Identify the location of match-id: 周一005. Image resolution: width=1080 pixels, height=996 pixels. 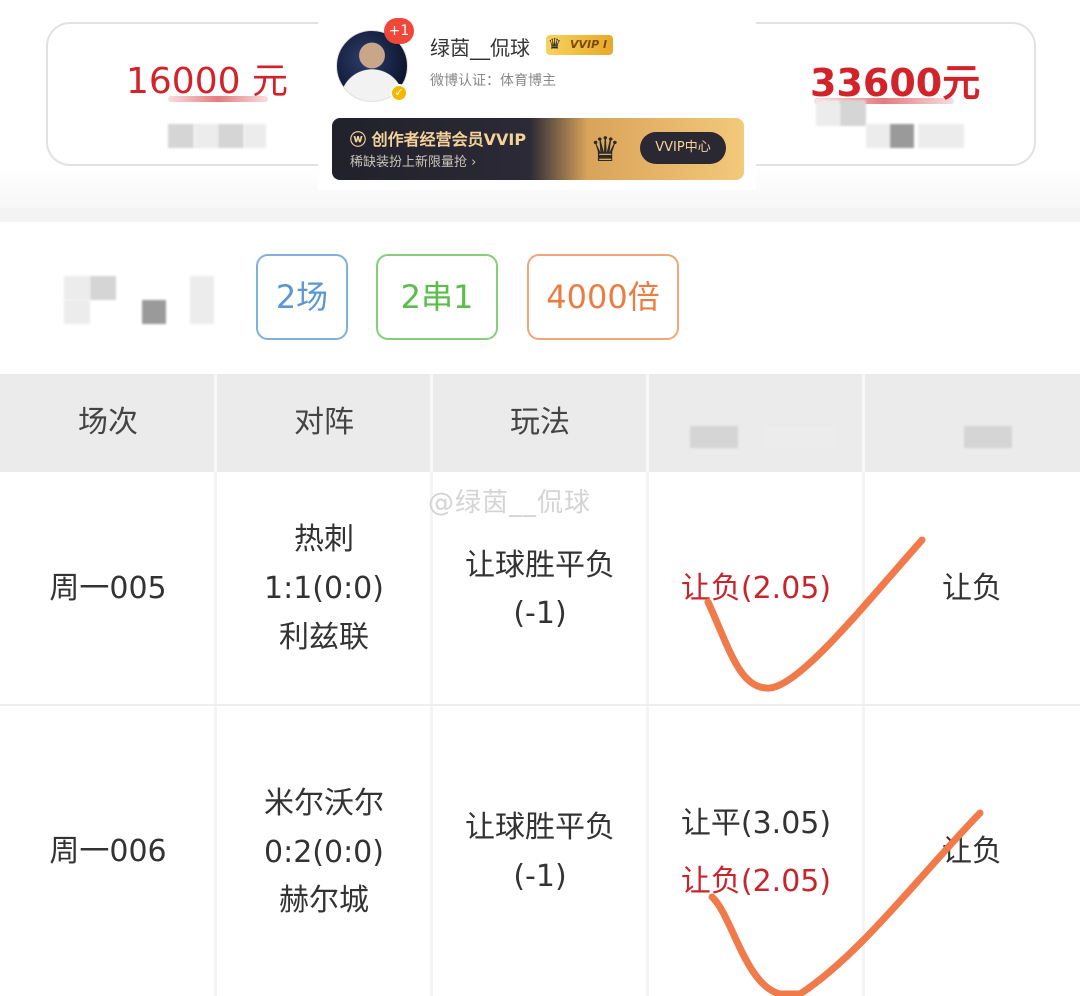
(108, 588).